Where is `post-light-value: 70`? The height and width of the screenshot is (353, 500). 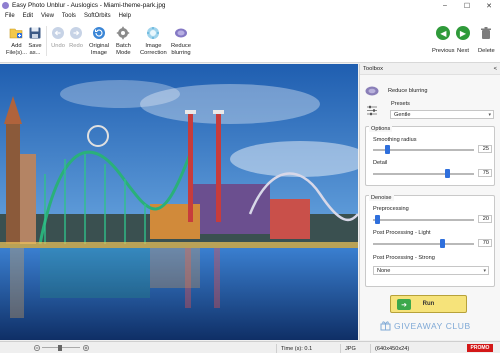 post-light-value: 70 is located at coordinates (485, 243).